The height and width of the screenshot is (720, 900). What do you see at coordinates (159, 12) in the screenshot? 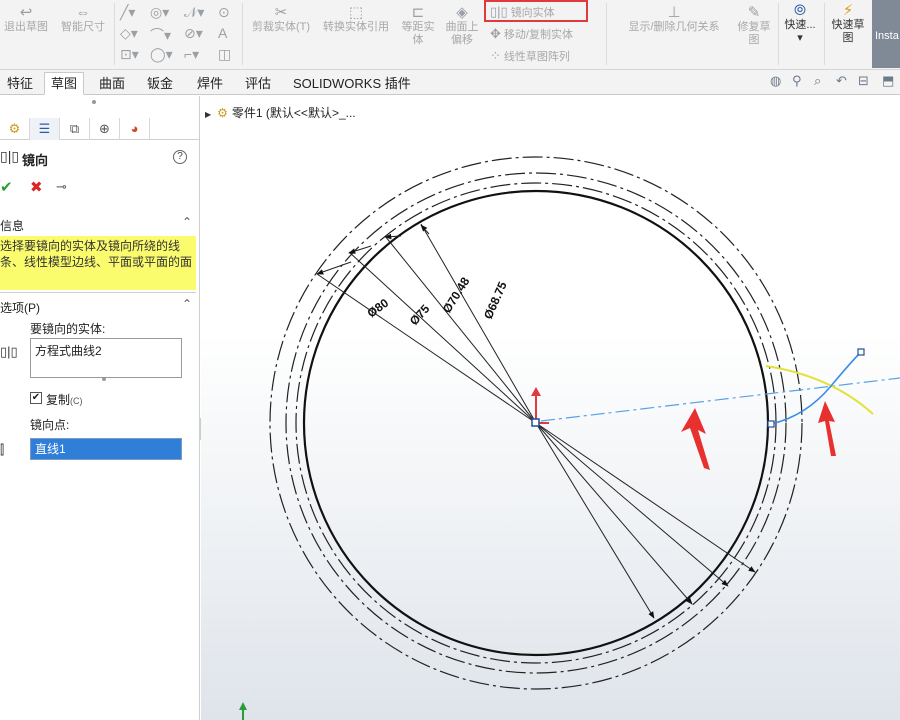
I see `circle-tool-icon: ◎▾` at bounding box center [159, 12].